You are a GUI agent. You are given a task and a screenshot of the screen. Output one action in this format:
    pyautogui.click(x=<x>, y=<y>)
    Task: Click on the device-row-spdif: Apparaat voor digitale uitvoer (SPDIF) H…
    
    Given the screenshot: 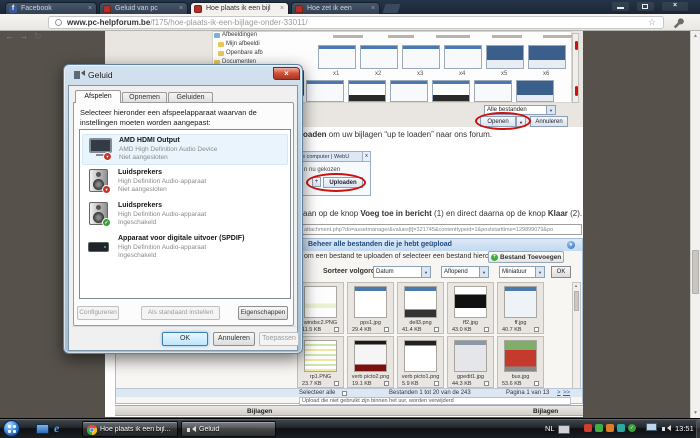 What is the action you would take?
    pyautogui.click(x=185, y=248)
    